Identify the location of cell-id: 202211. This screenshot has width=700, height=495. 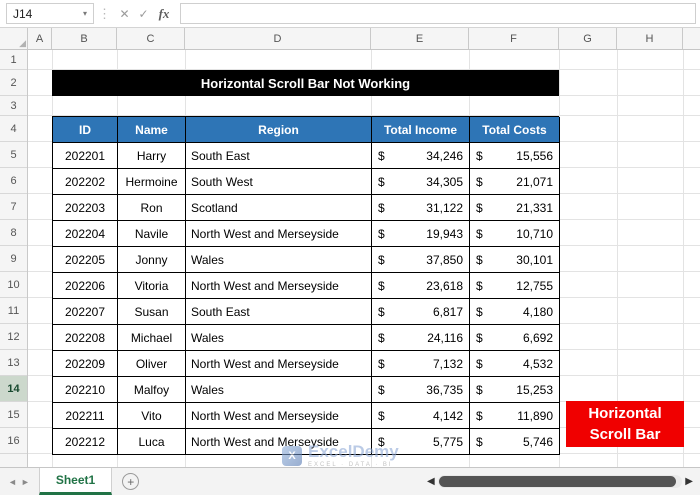
(85, 416).